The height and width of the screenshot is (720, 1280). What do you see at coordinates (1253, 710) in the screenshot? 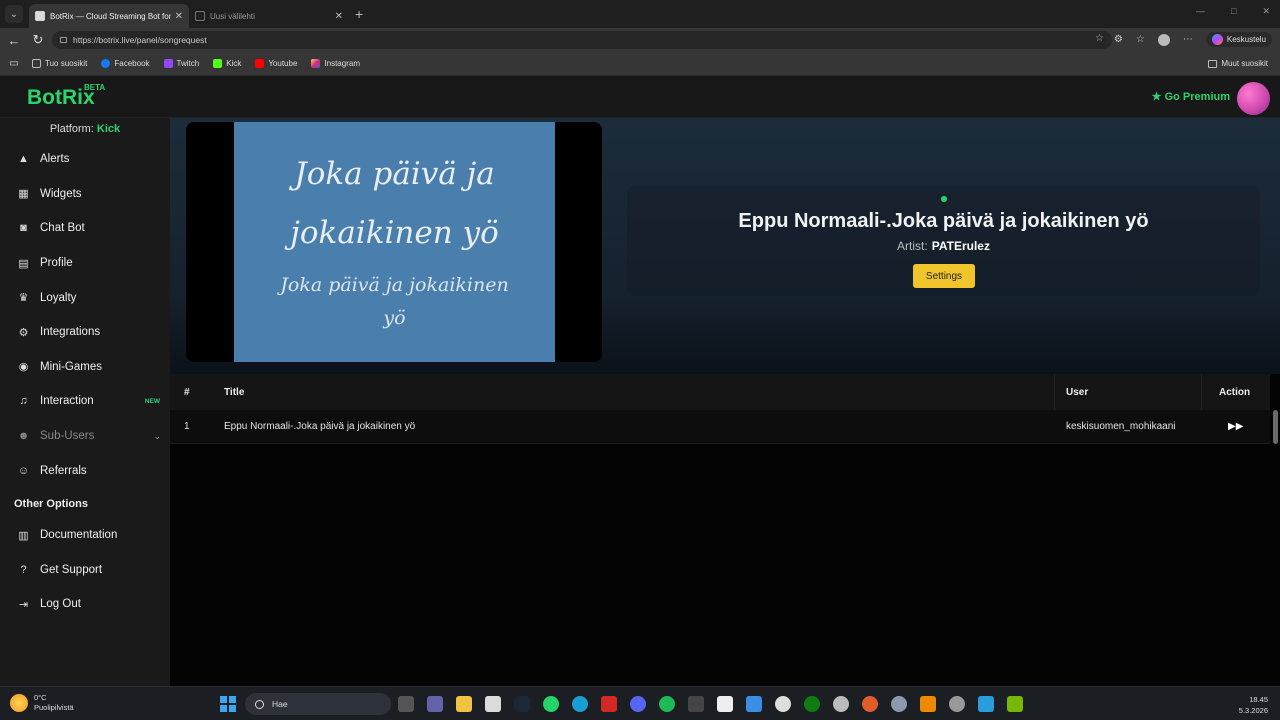
I see `date: 5.3.2026` at bounding box center [1253, 710].